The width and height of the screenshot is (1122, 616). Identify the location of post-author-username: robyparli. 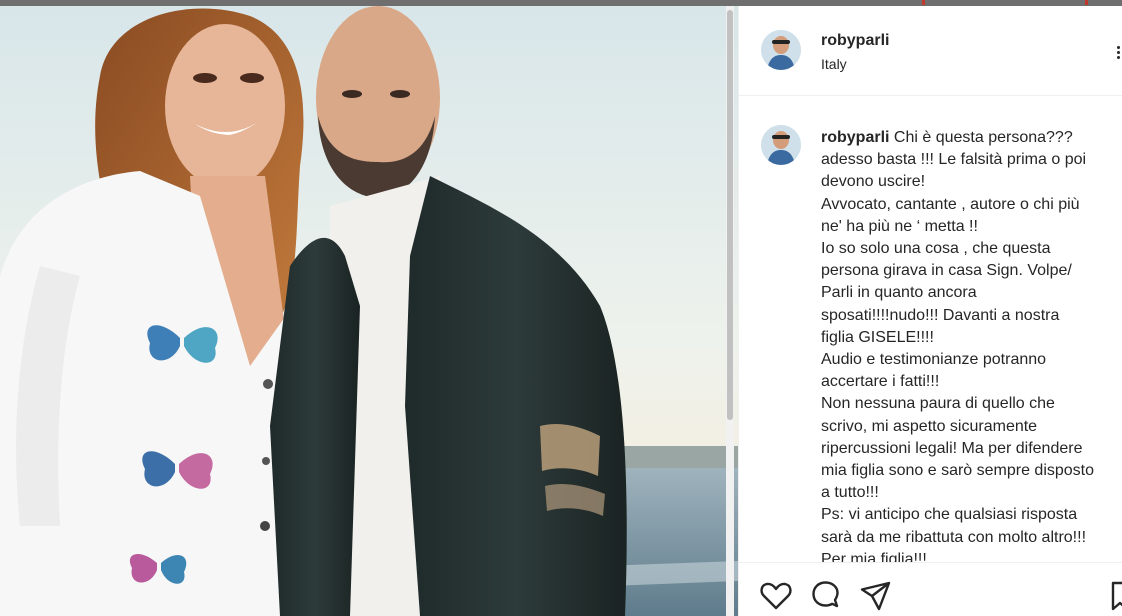
(855, 41).